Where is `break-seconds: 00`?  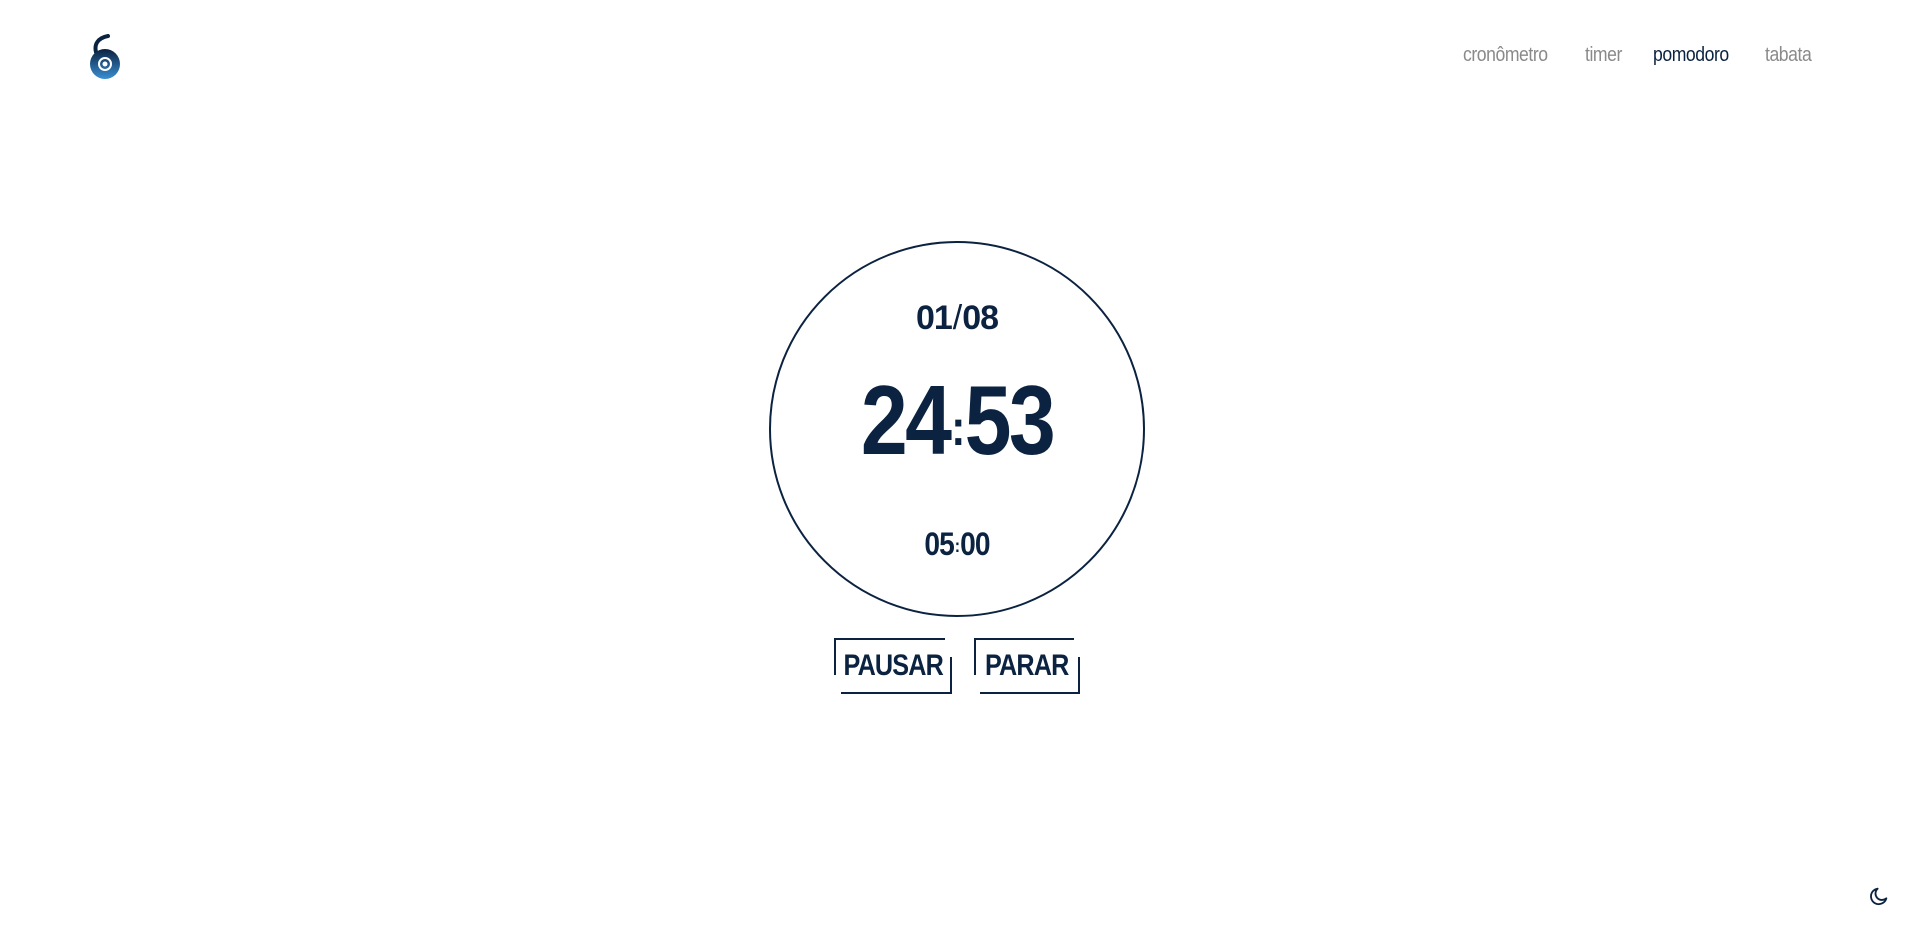
break-seconds: 00 is located at coordinates (975, 544).